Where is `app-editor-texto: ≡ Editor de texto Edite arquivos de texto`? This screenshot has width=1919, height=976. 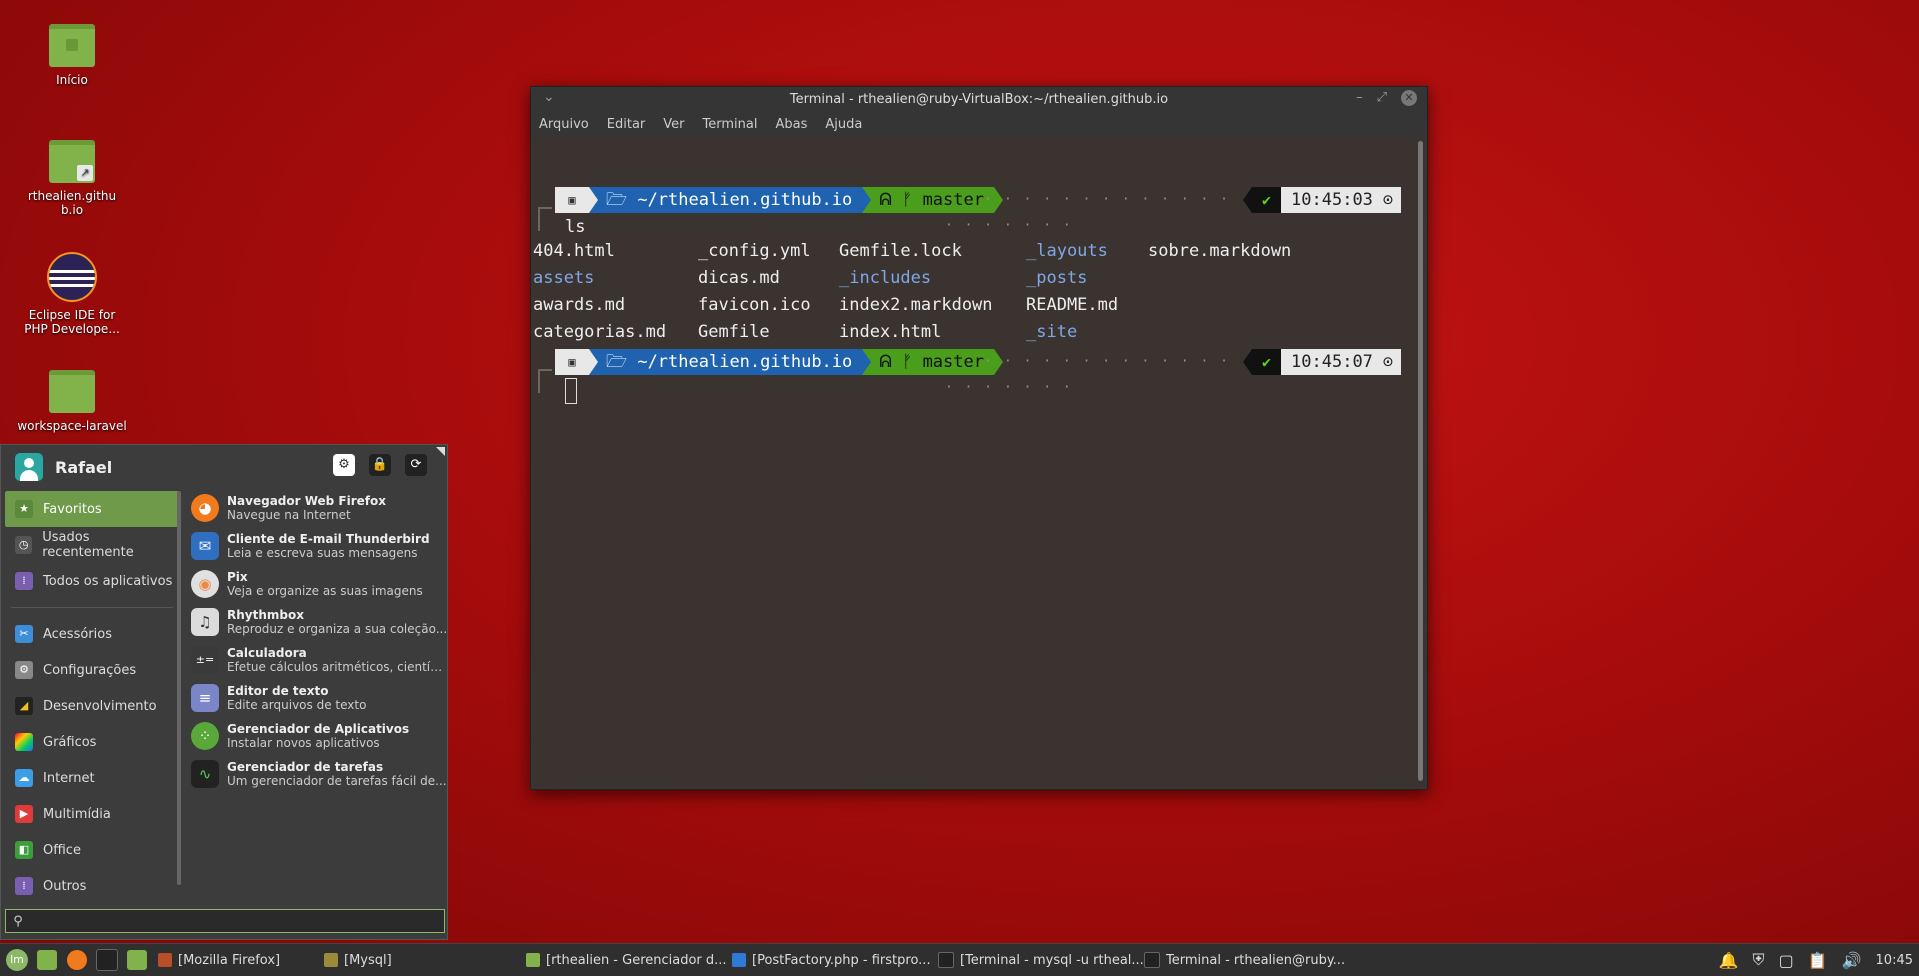
app-editor-texto: ≡ Editor de texto Edite arquivos de texto is located at coordinates (315, 698).